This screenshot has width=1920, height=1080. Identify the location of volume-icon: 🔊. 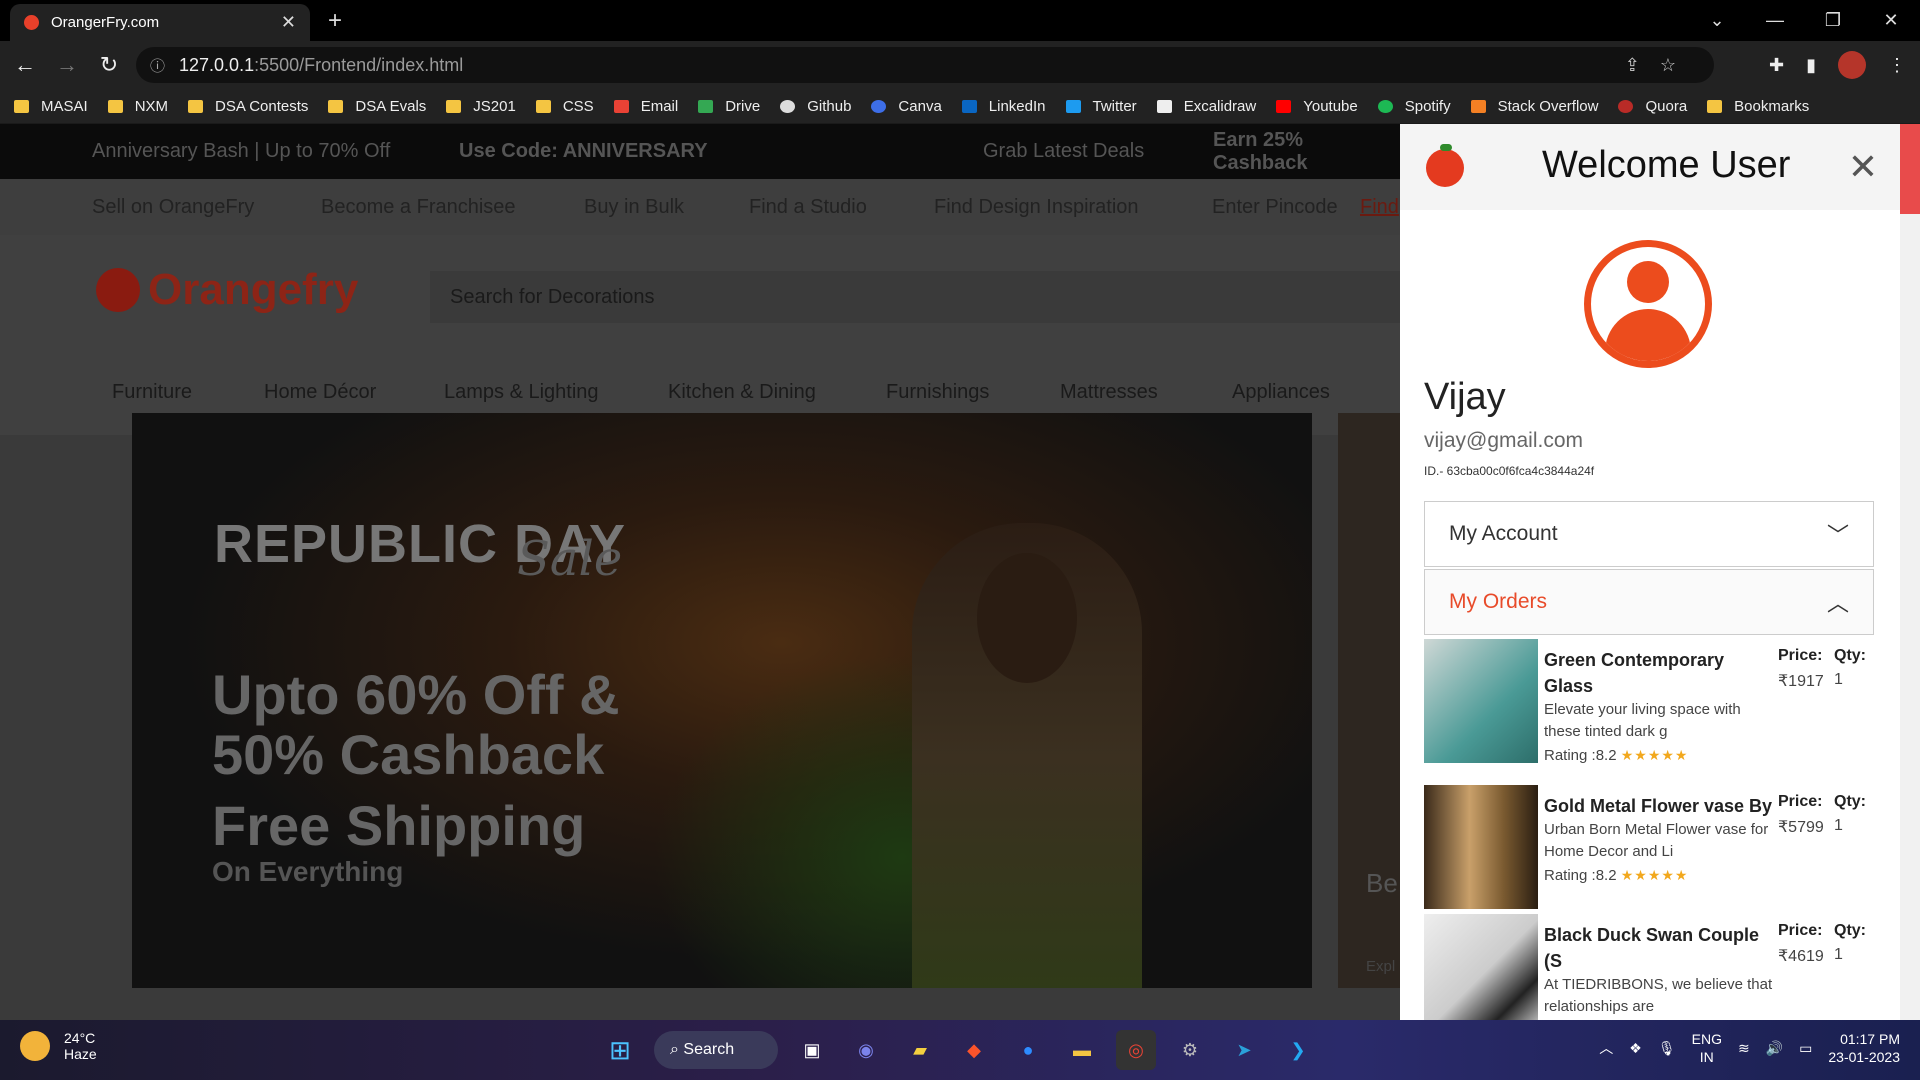
(1774, 1048).